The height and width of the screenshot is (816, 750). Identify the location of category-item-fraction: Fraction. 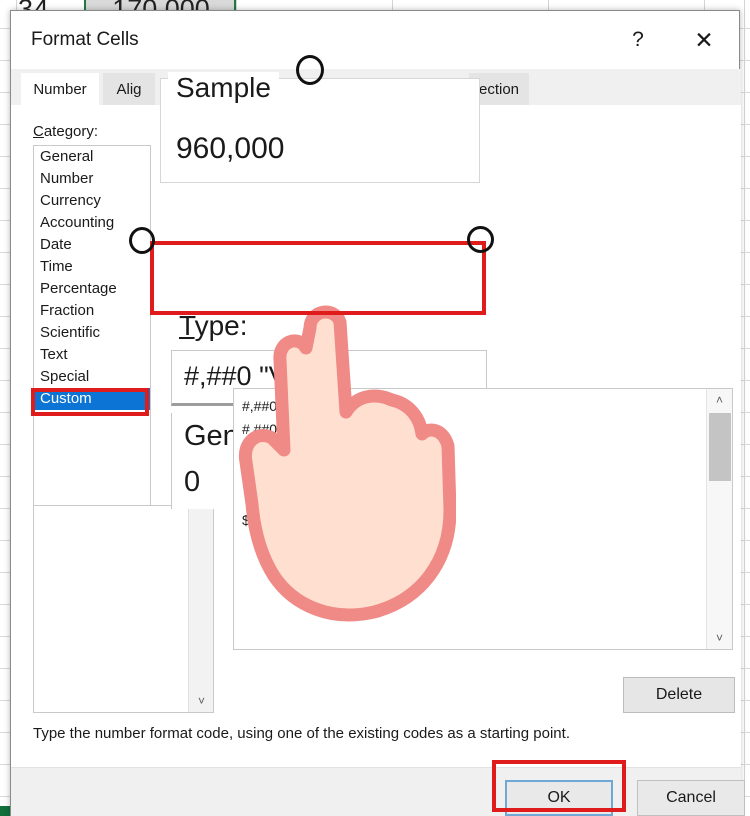
(92, 311).